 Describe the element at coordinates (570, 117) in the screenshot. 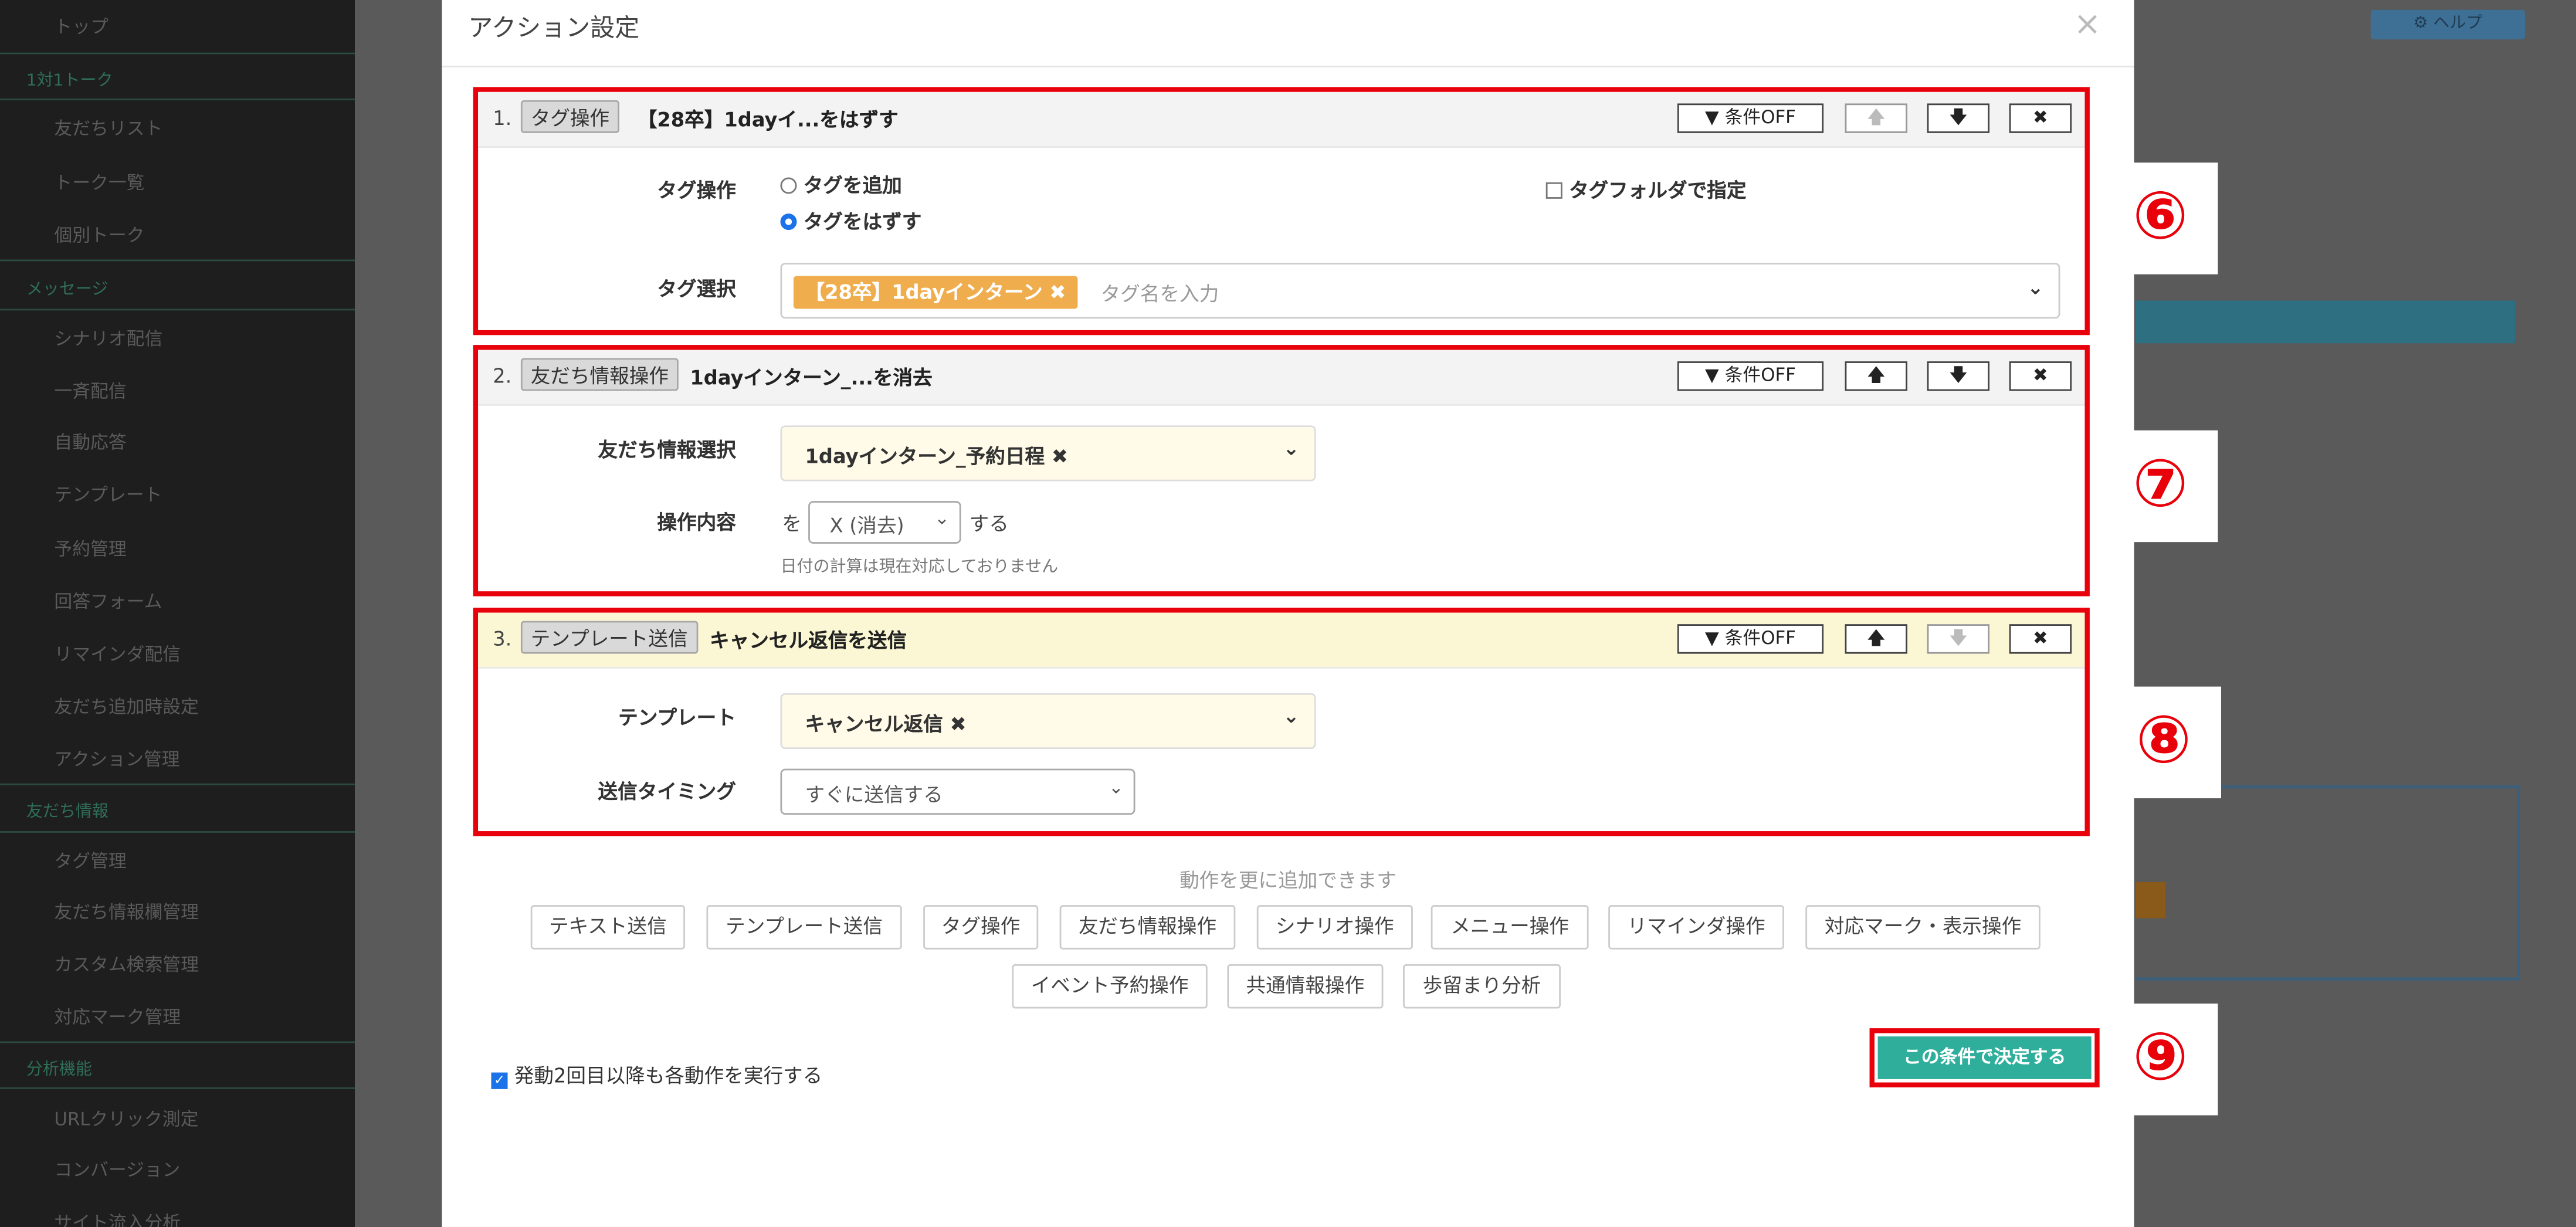

I see `action-type-chip: タグ操作` at that location.